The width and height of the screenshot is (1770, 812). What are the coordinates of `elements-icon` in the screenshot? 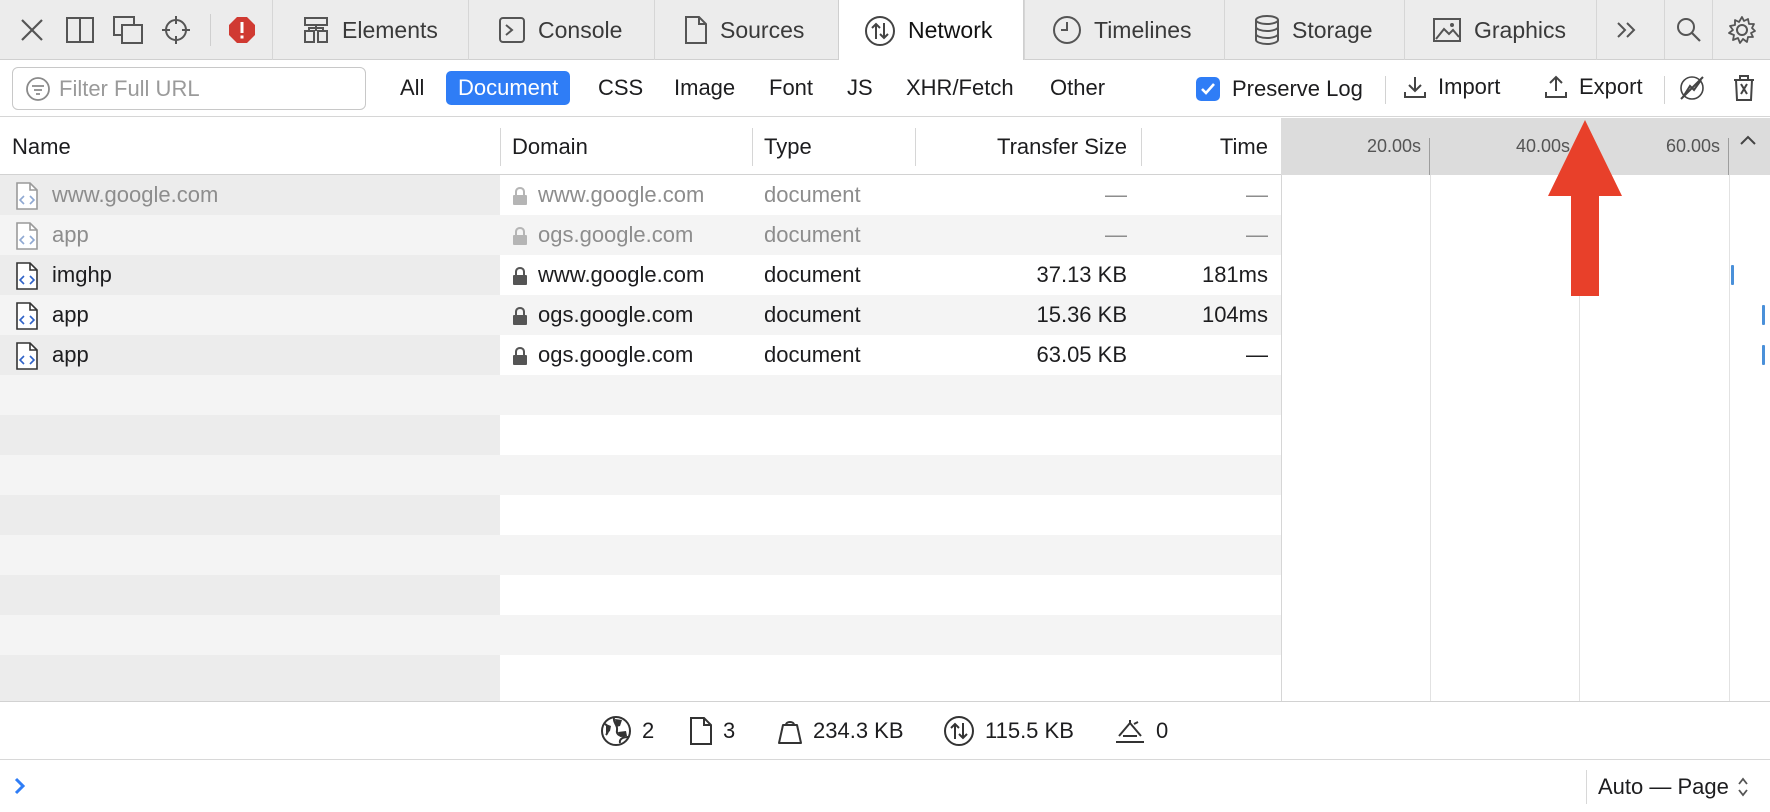 It's located at (316, 30).